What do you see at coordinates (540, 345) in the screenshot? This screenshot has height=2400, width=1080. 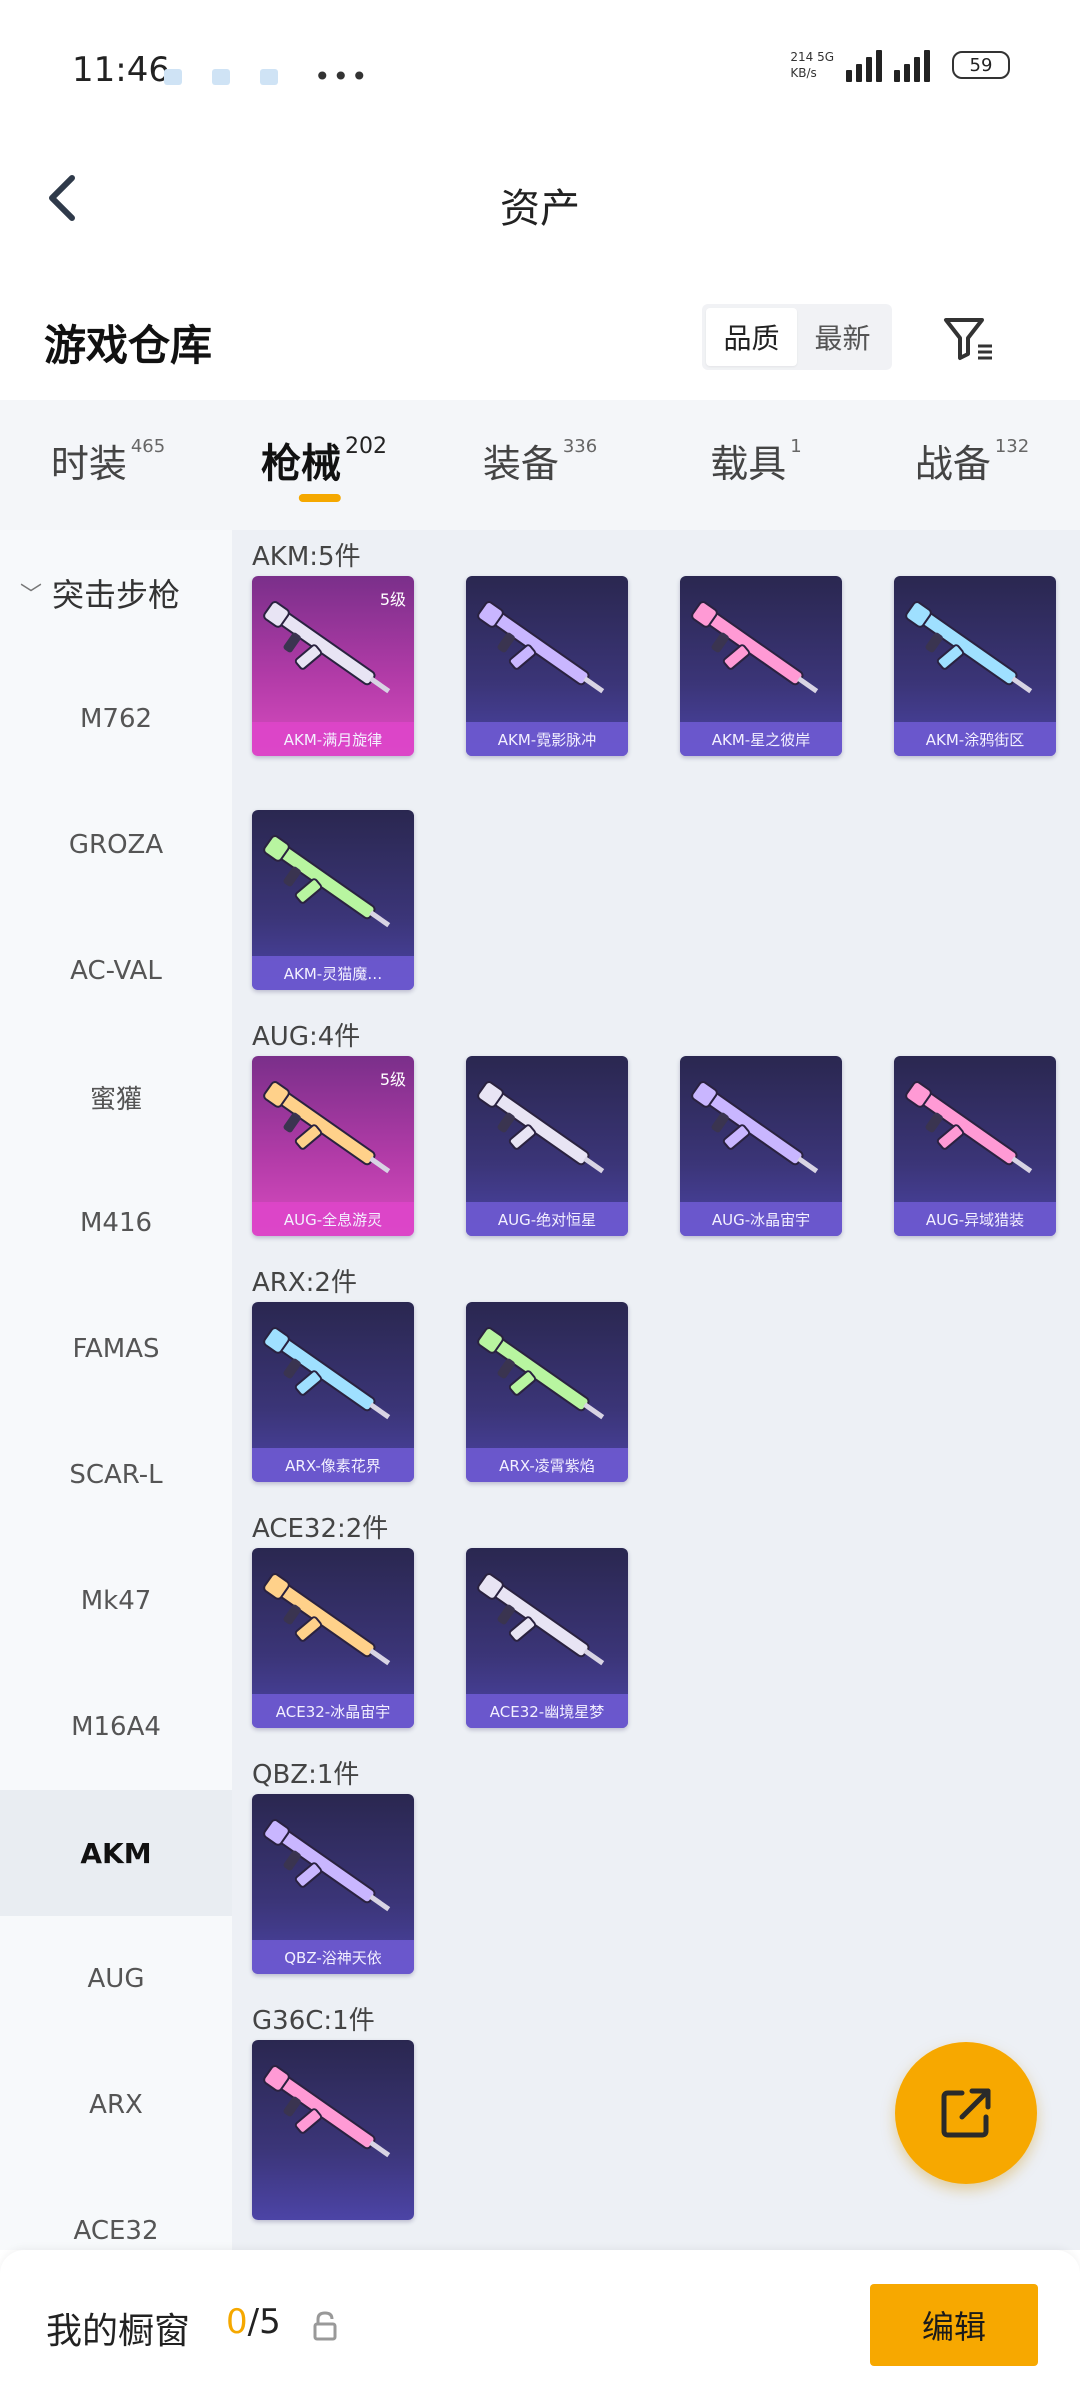 I see `section-header: 游戏仓库 品质 最新` at bounding box center [540, 345].